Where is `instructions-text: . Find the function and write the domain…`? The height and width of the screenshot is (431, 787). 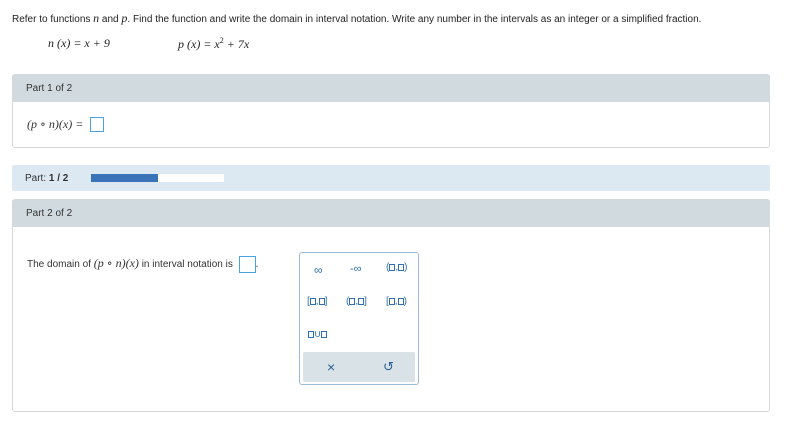
instructions-text: . Find the function and write the domain… is located at coordinates (414, 19).